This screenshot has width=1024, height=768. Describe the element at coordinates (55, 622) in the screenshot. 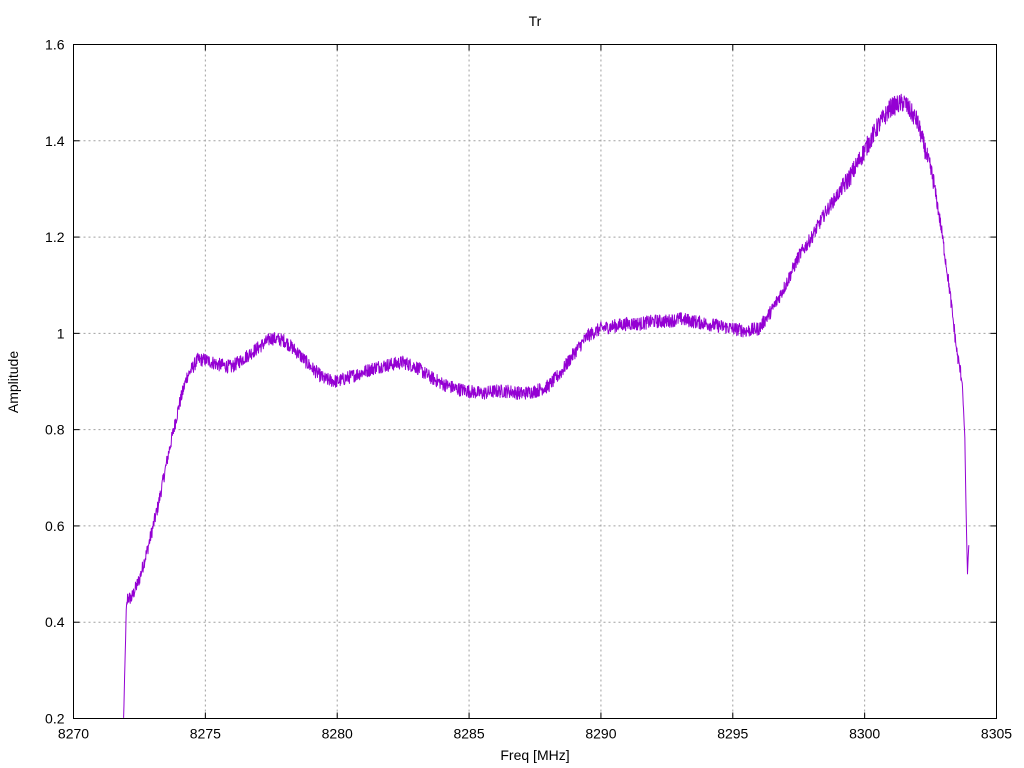

I see `y-tick-label: 0.4` at that location.